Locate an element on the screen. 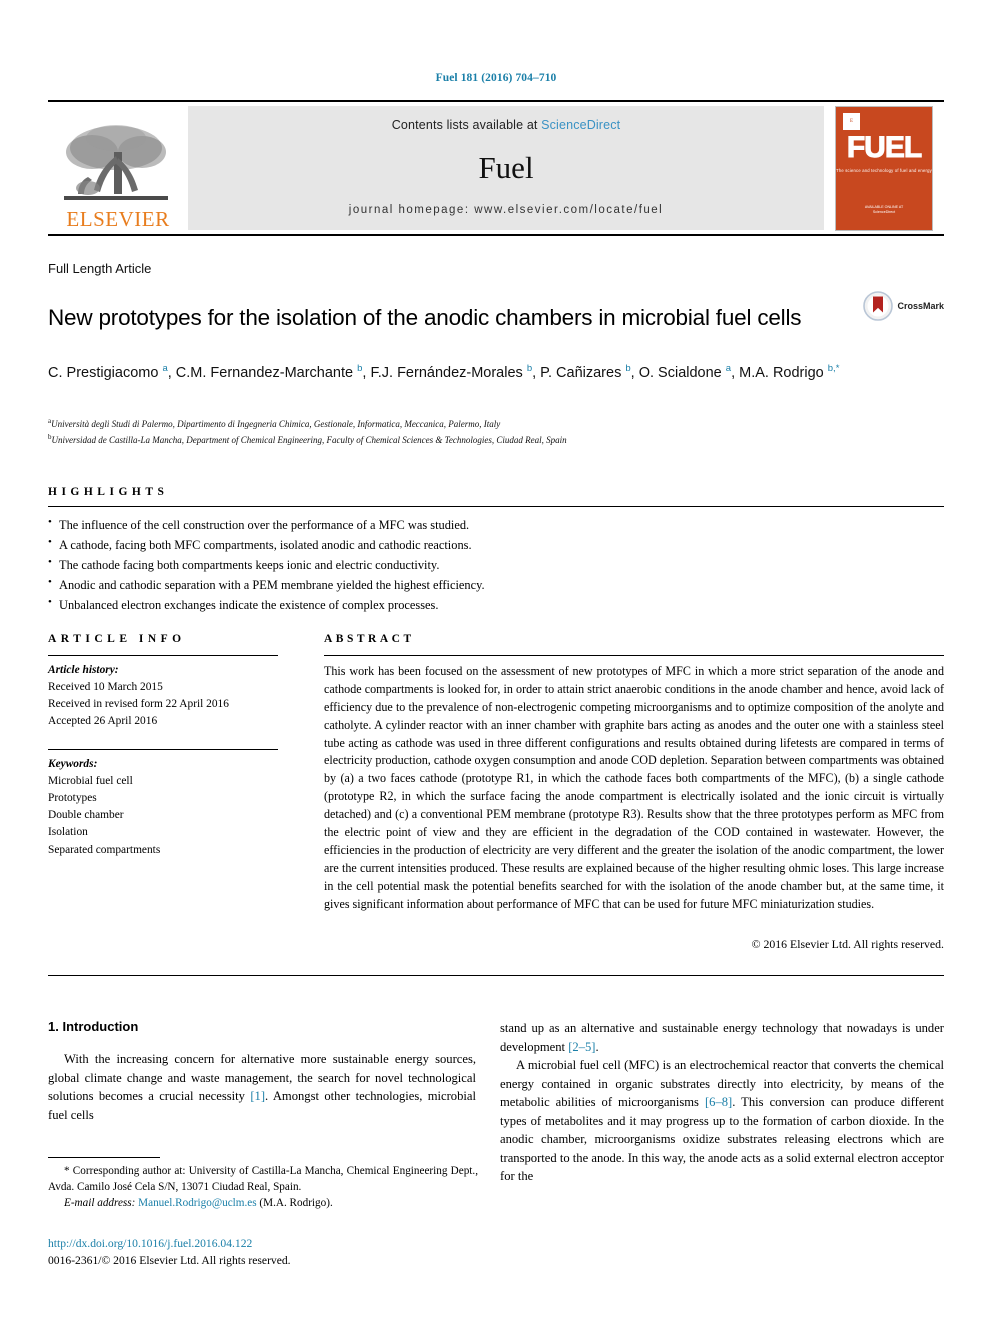 This screenshot has height=1323, width=992. keyword-item: Prototypes is located at coordinates (72, 798).